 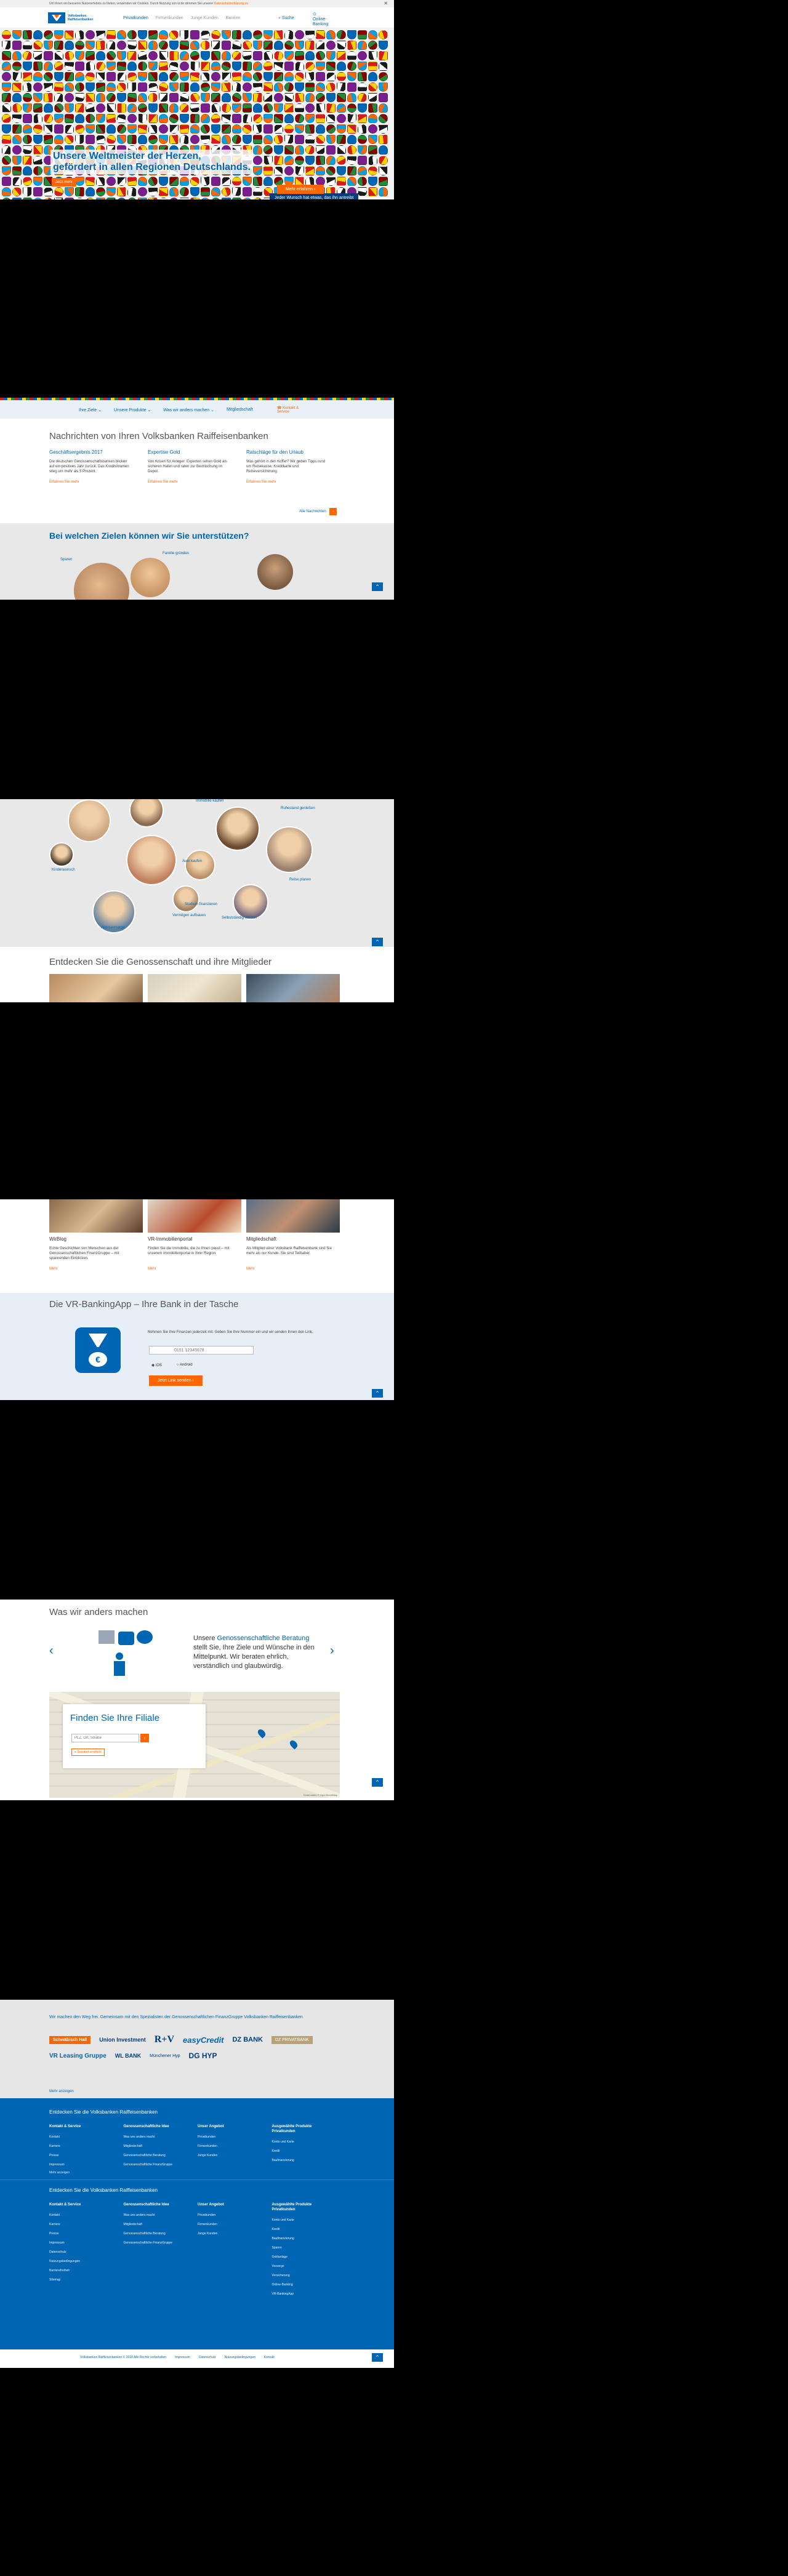 What do you see at coordinates (240, 2357) in the screenshot?
I see `bottom-link: Nutzungsbedingungen` at bounding box center [240, 2357].